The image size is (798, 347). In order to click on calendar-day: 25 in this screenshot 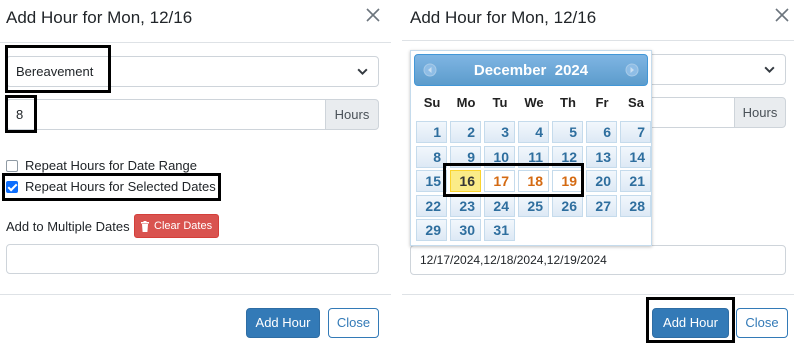, I will do `click(533, 205)`.